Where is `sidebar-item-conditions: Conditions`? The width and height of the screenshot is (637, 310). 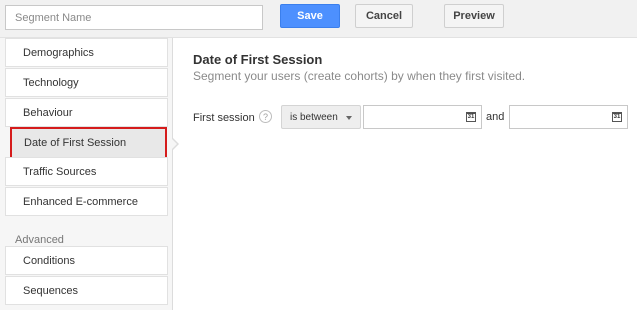 sidebar-item-conditions: Conditions is located at coordinates (86, 260).